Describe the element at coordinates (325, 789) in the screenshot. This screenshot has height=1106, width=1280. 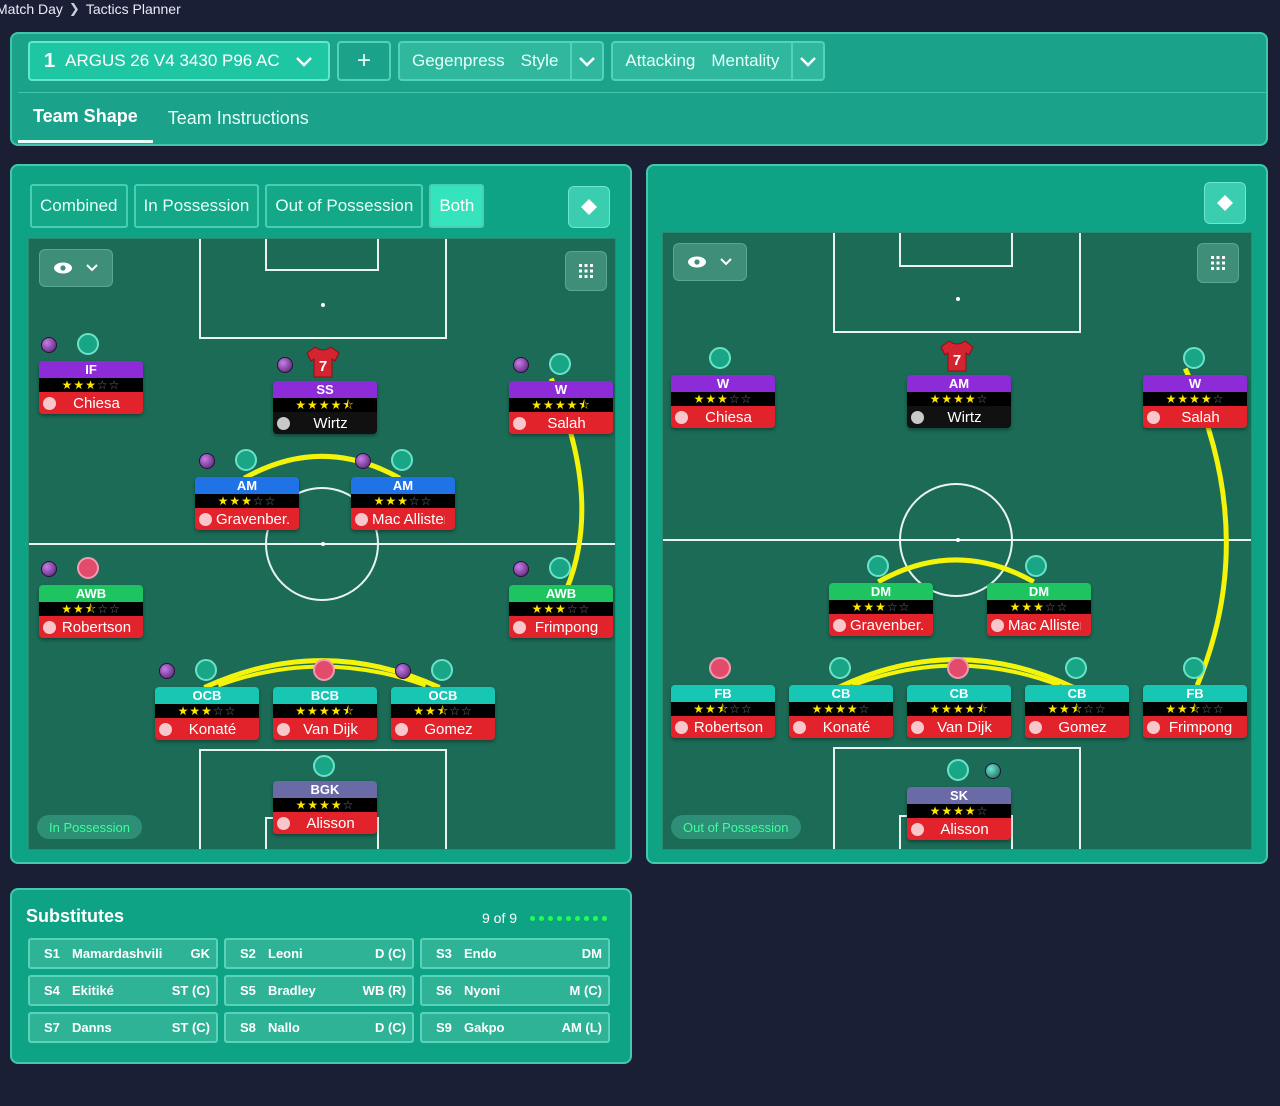
I see `player-role: BGK` at that location.